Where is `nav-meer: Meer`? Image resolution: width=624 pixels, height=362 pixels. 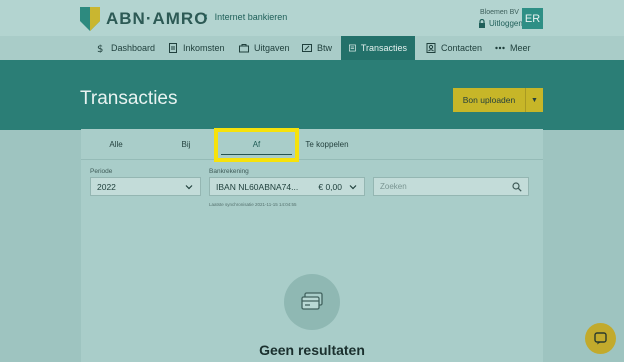 nav-meer: Meer is located at coordinates (513, 48).